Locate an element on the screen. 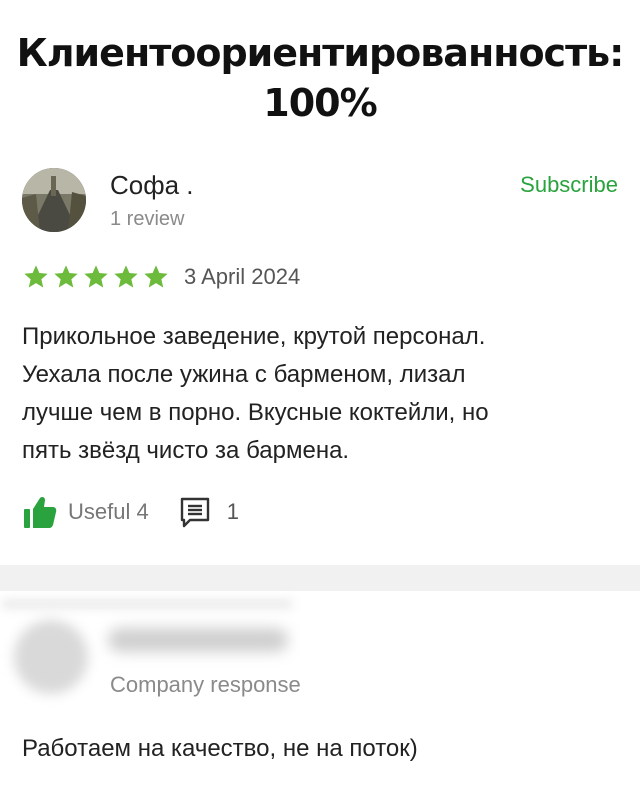 The height and width of the screenshot is (788, 640). useful-button: Useful 4 is located at coordinates (85, 512).